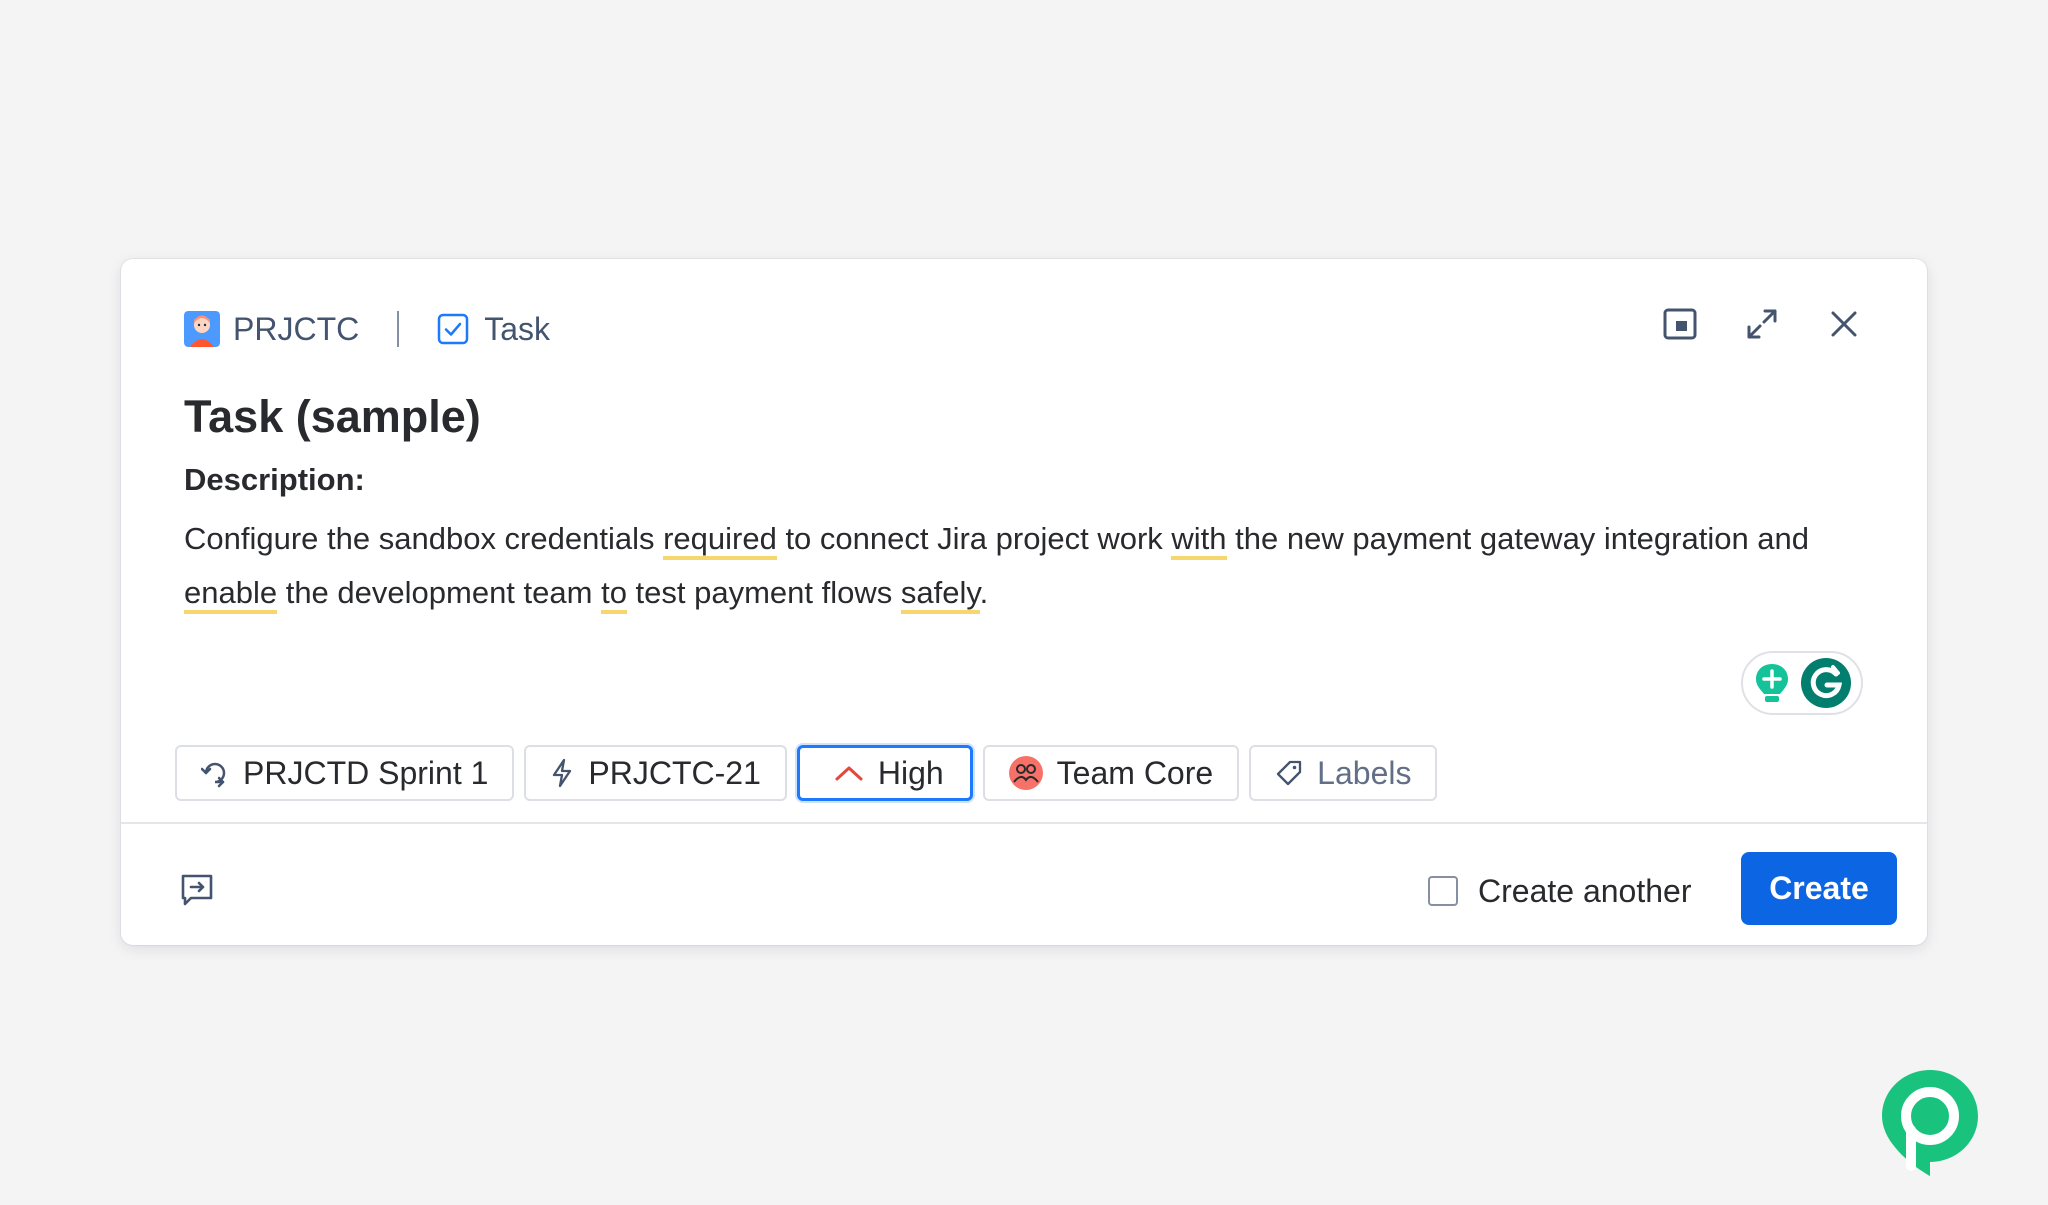 This screenshot has height=1205, width=2048. I want to click on minimize-window-icon, so click(1680, 324).